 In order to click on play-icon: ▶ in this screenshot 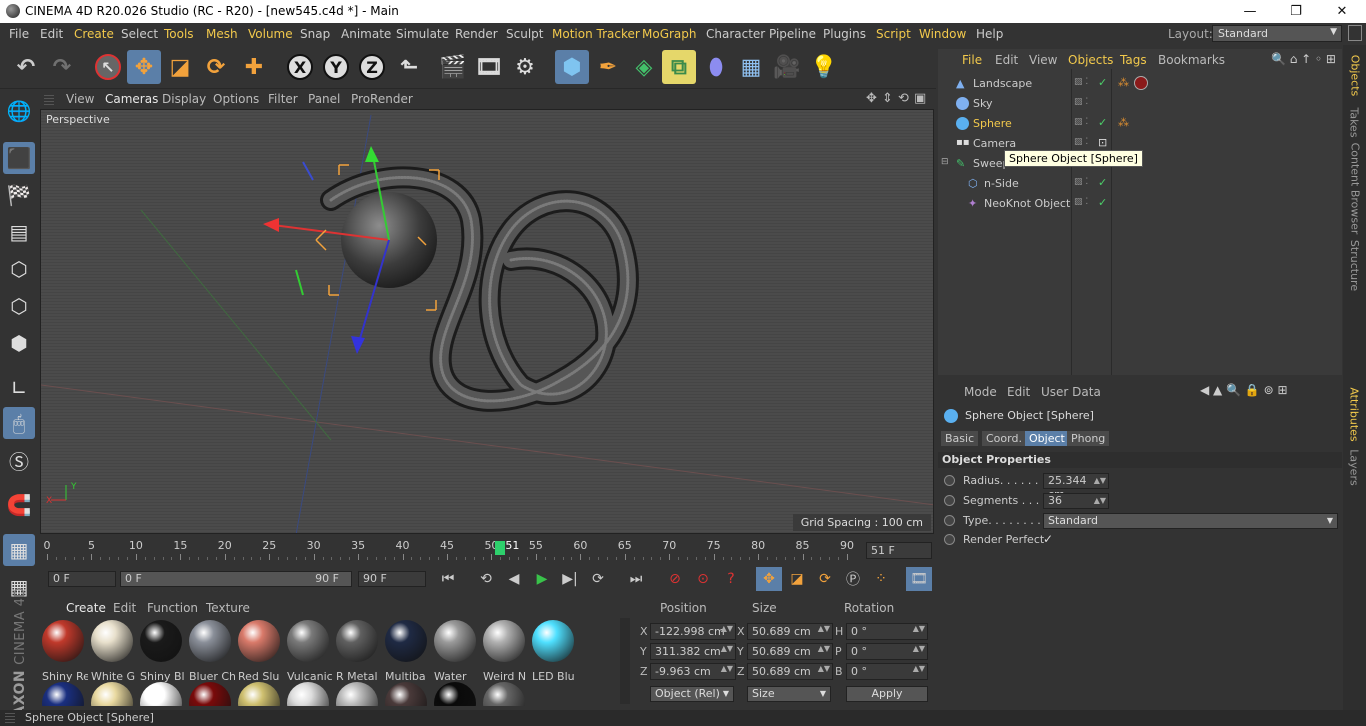, I will do `click(542, 579)`.